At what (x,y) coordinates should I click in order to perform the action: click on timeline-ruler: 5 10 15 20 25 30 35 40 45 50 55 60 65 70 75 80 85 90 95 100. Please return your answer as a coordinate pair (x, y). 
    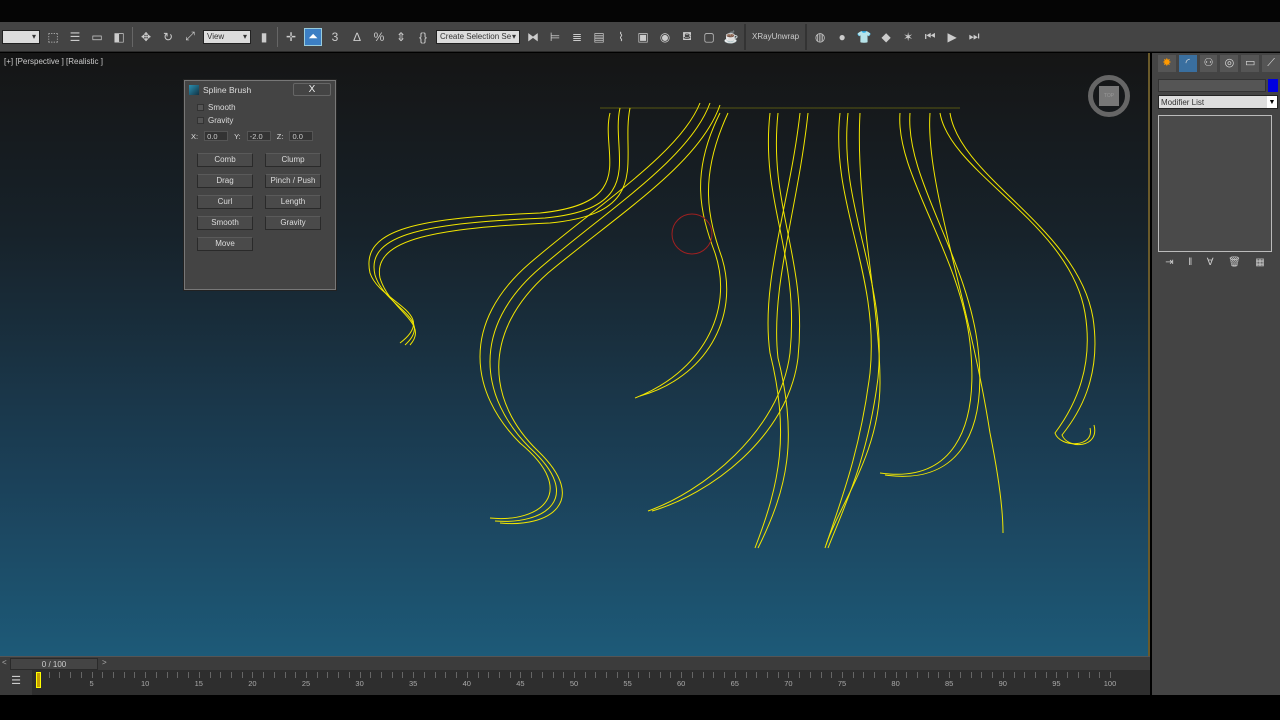
    Looking at the image, I should click on (576, 682).